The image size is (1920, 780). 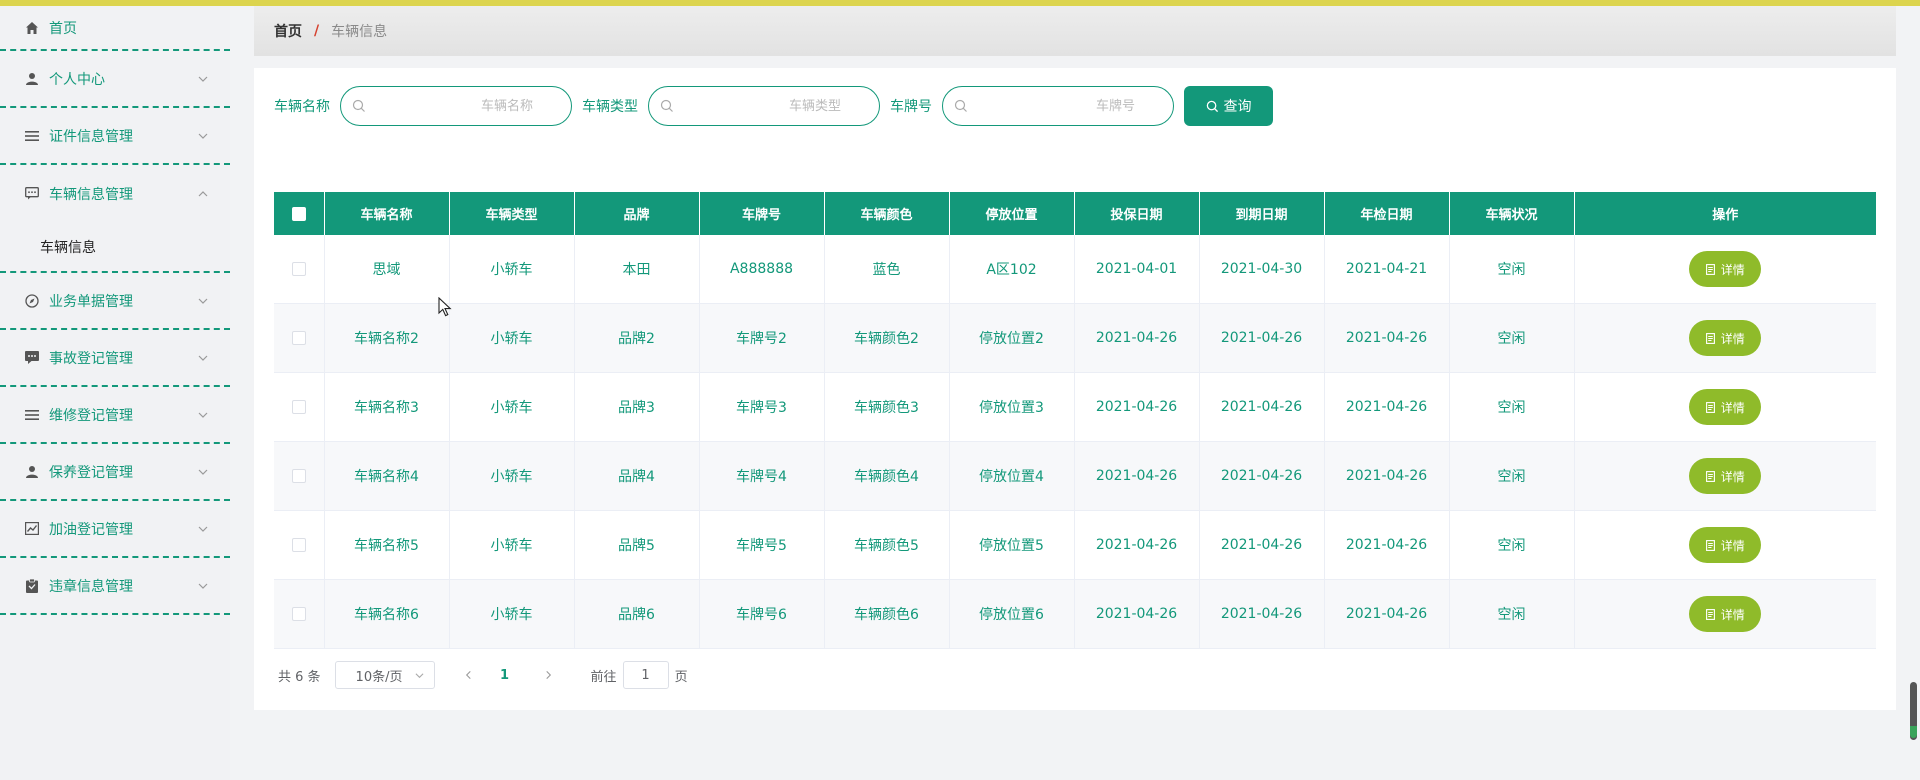 I want to click on sidebar-item-repair: 维修登记管理, so click(x=115, y=415).